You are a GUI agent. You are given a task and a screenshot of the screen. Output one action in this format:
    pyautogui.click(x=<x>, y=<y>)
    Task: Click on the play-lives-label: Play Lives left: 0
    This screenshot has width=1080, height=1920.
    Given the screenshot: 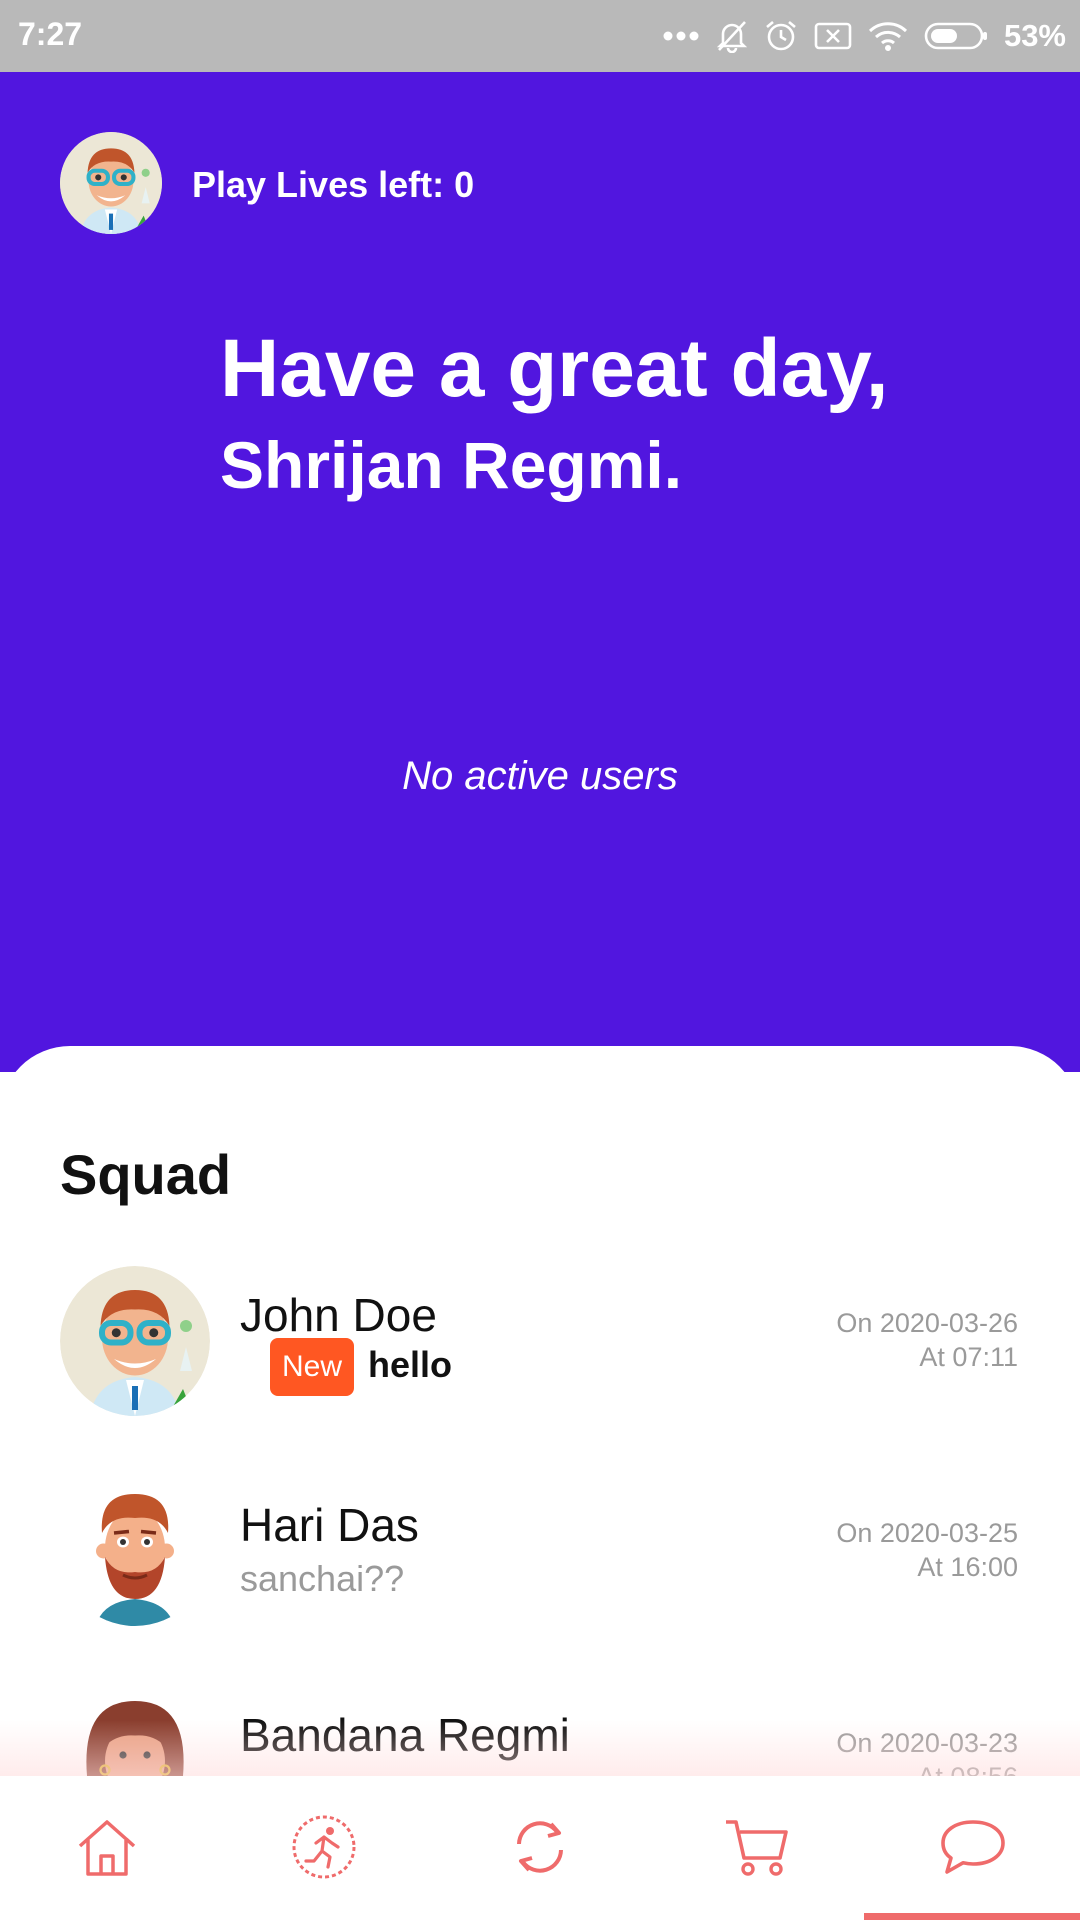 What is the action you would take?
    pyautogui.click(x=333, y=184)
    